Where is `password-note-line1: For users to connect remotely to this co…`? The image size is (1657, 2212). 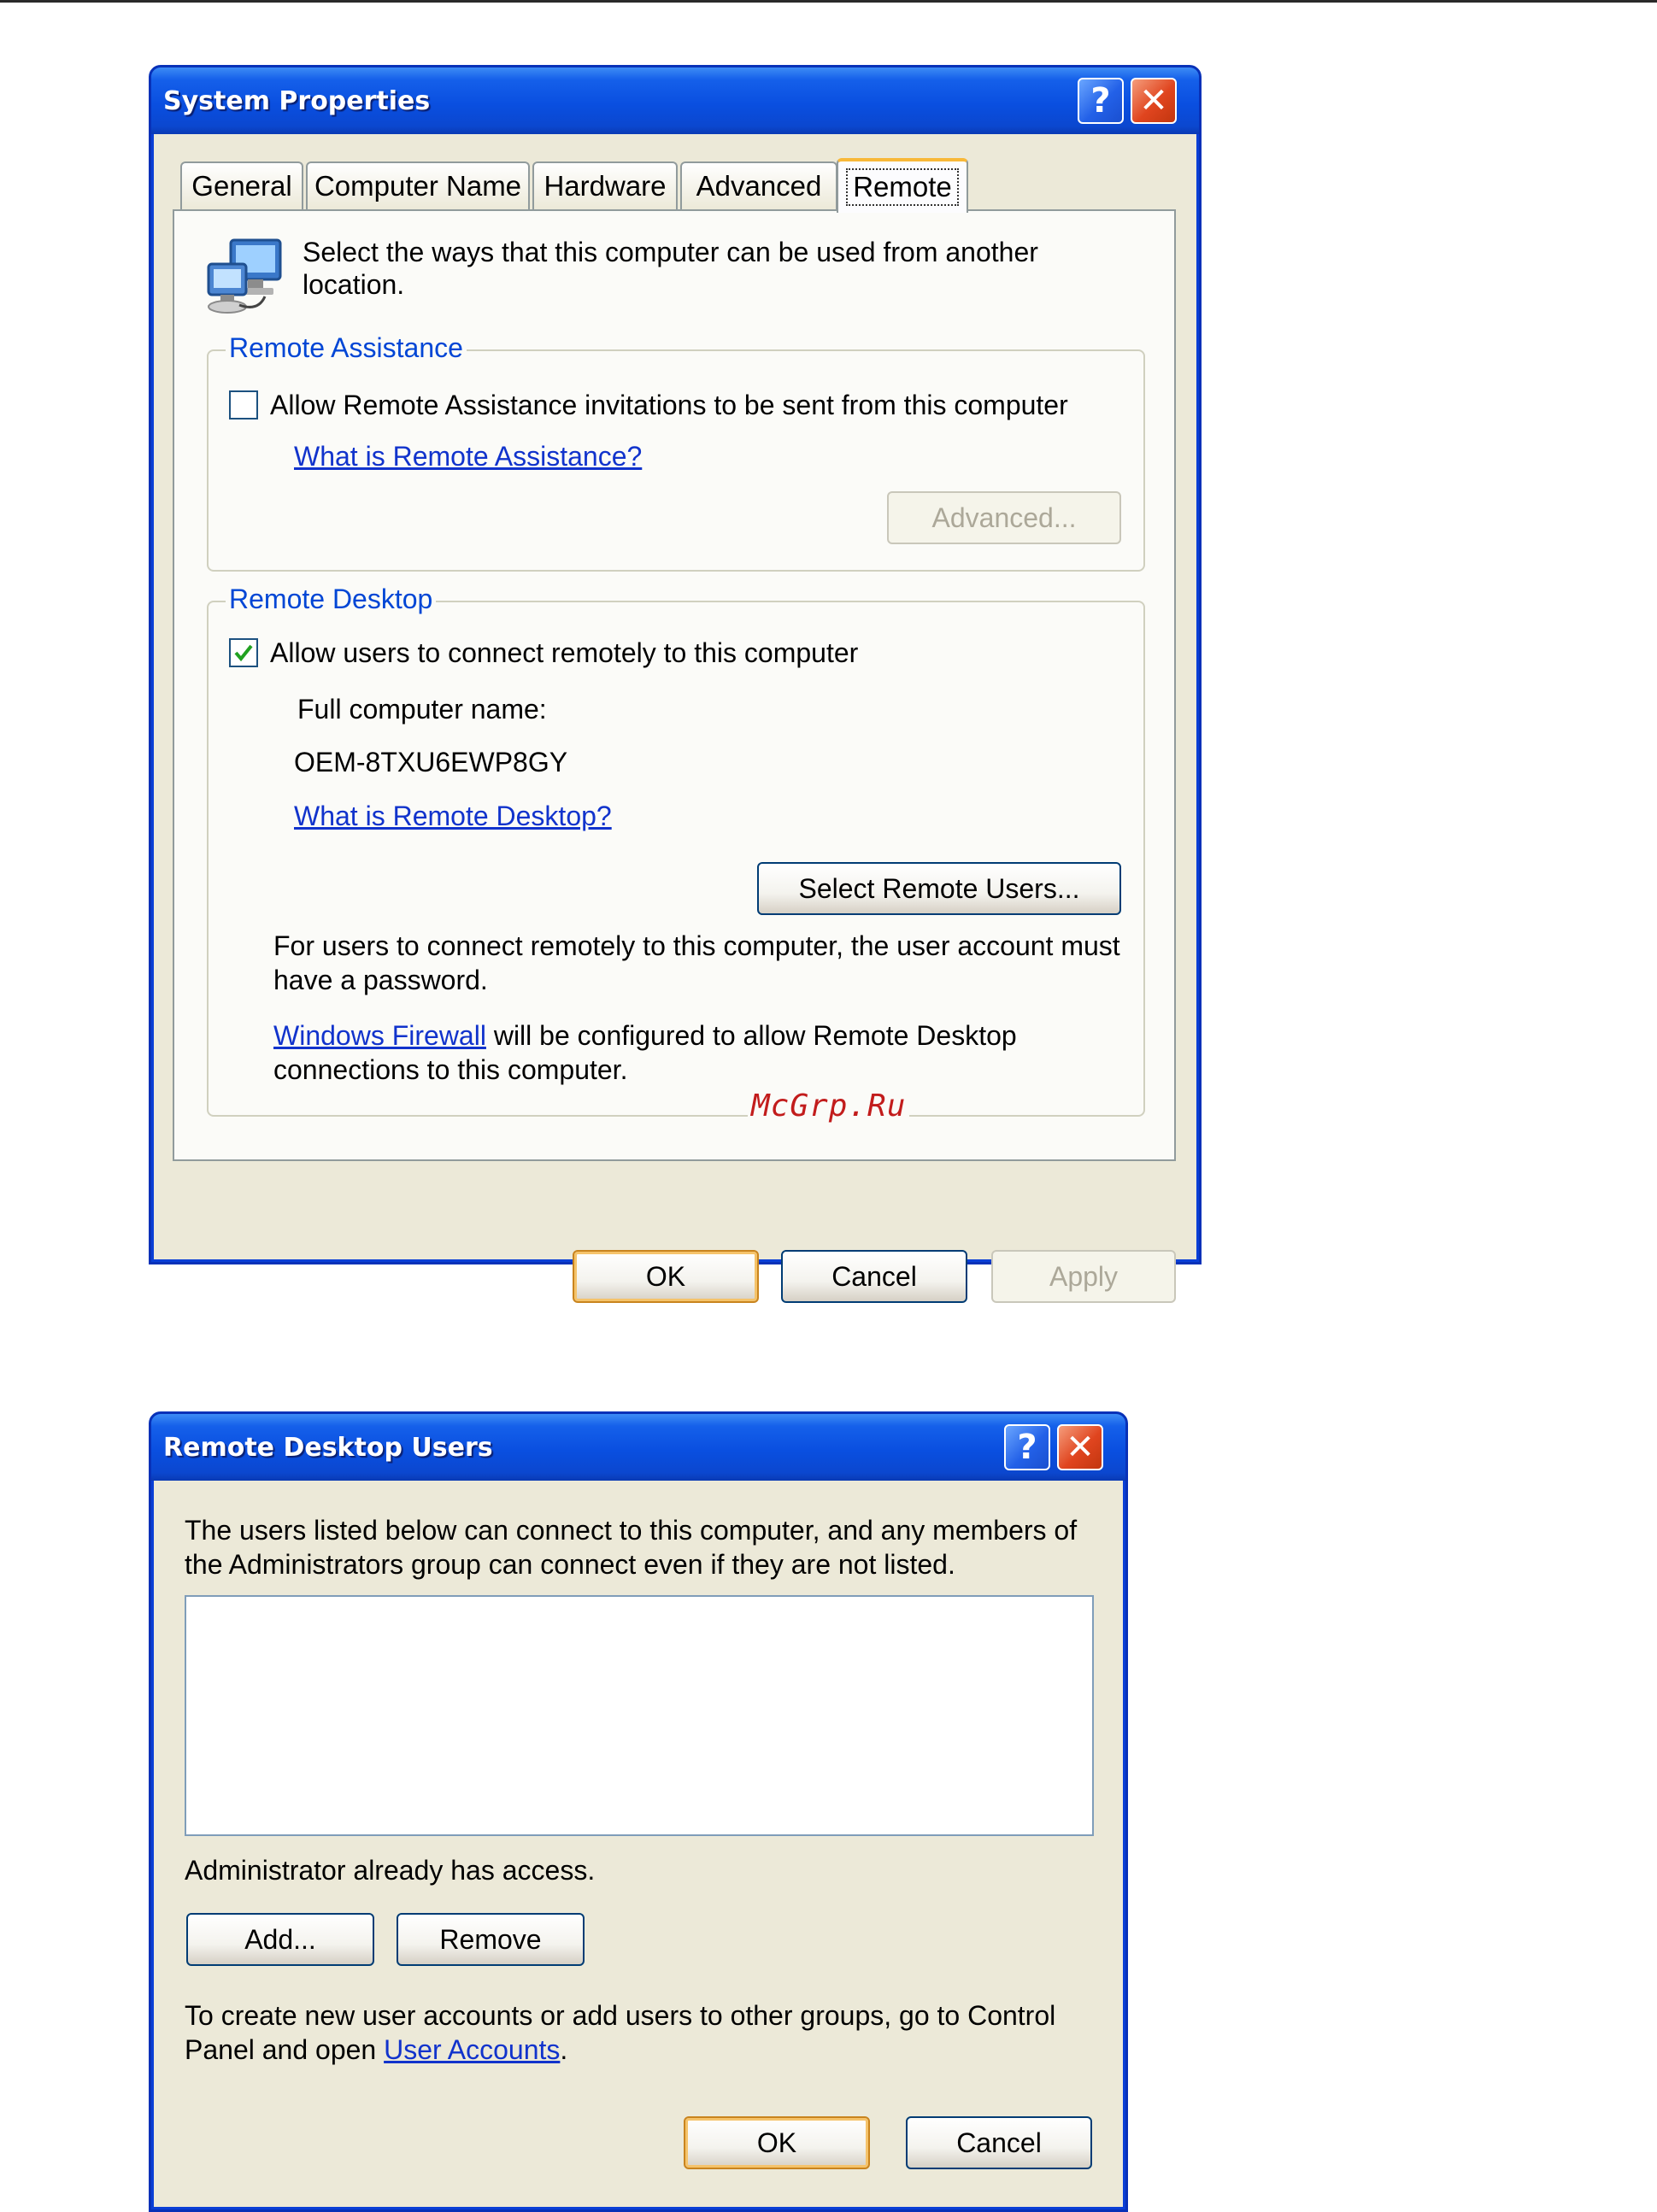
password-note-line1: For users to connect remotely to this co… is located at coordinates (696, 945).